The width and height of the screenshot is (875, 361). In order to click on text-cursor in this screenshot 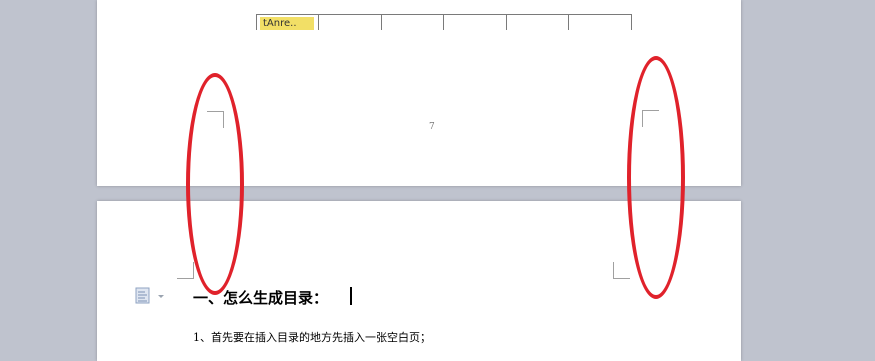, I will do `click(351, 296)`.